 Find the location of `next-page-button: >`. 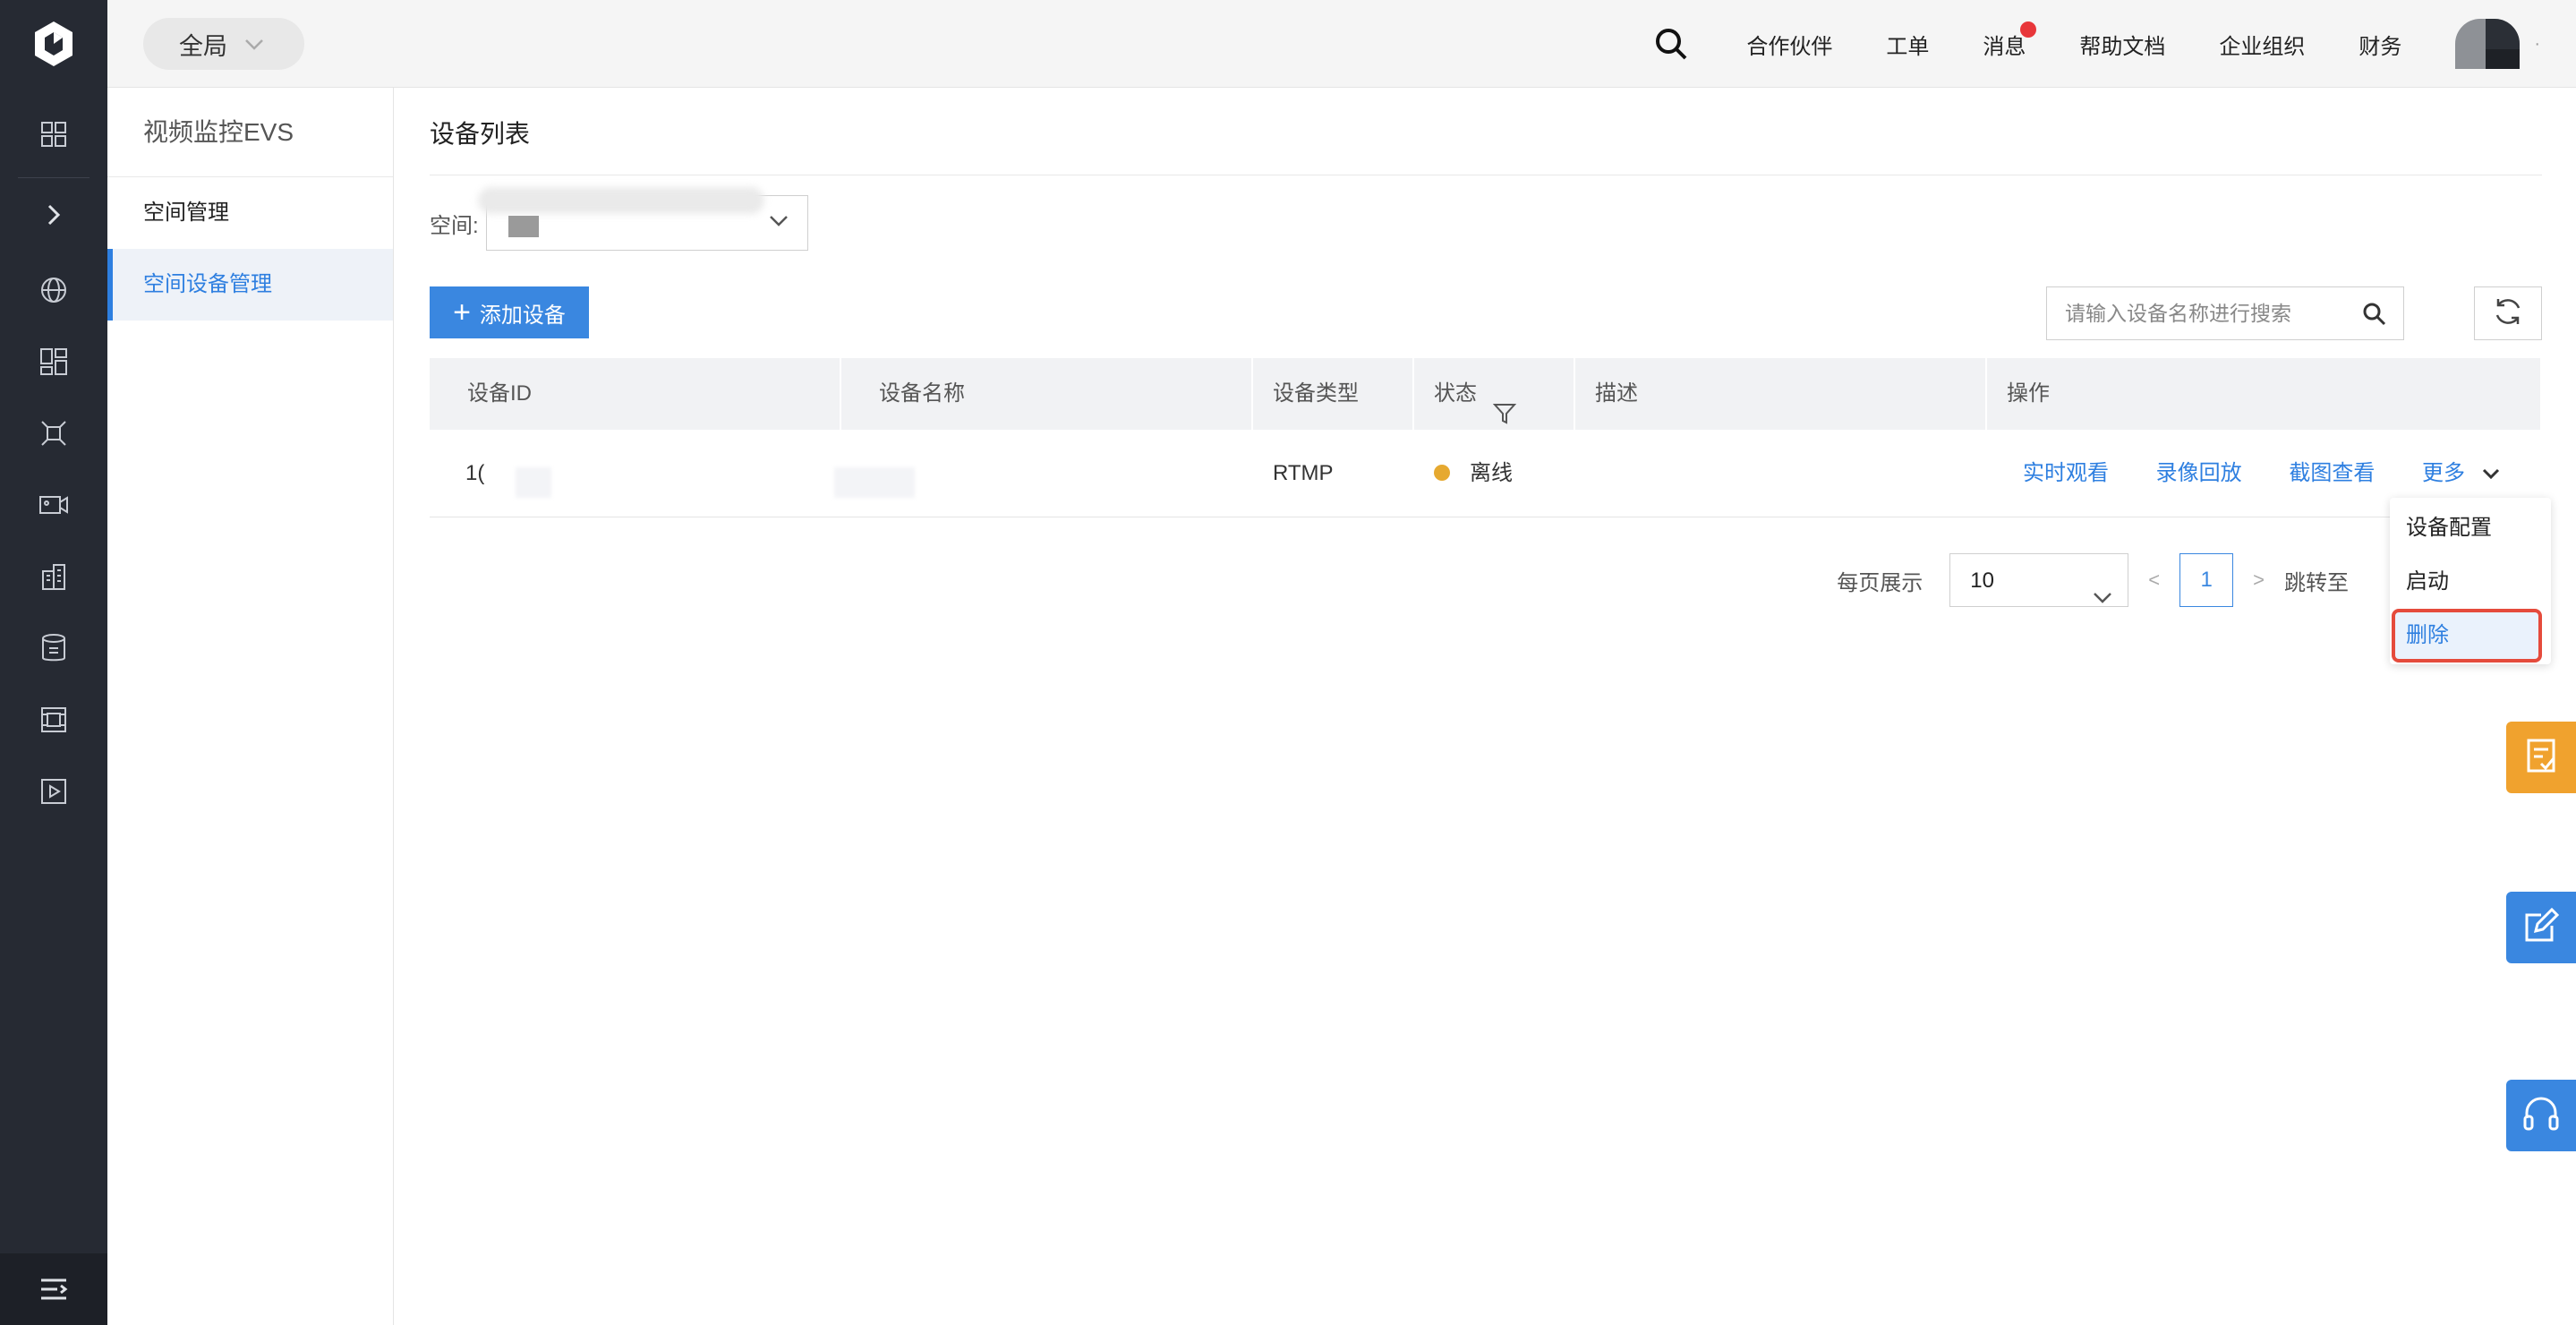

next-page-button: > is located at coordinates (2259, 580).